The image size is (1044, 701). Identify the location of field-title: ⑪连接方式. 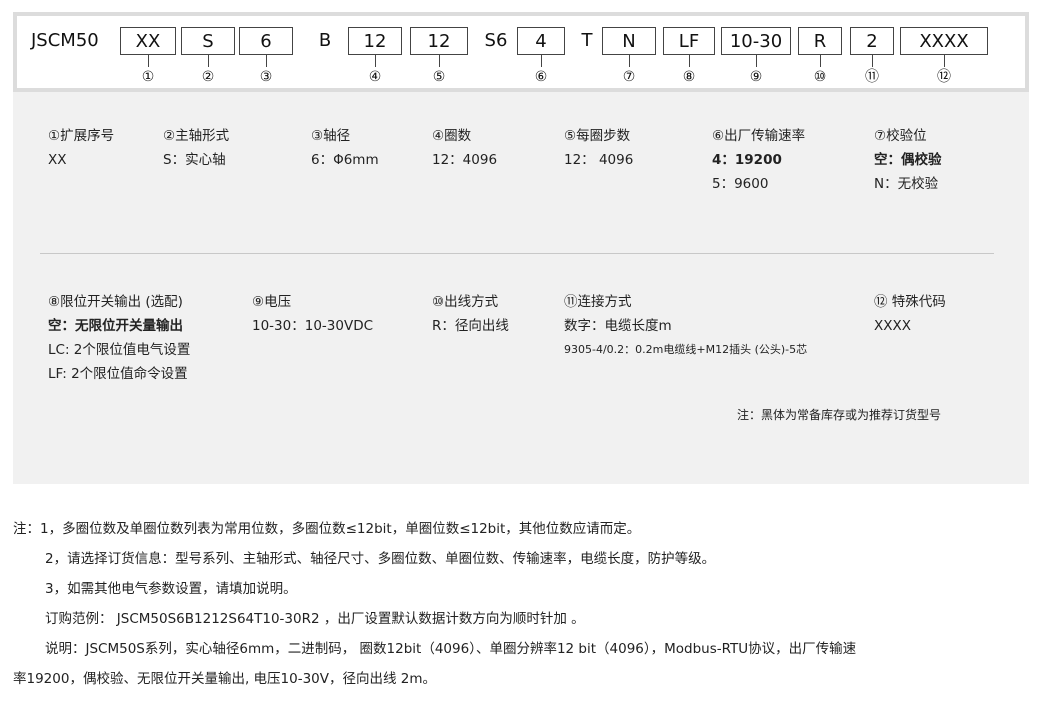
(598, 302).